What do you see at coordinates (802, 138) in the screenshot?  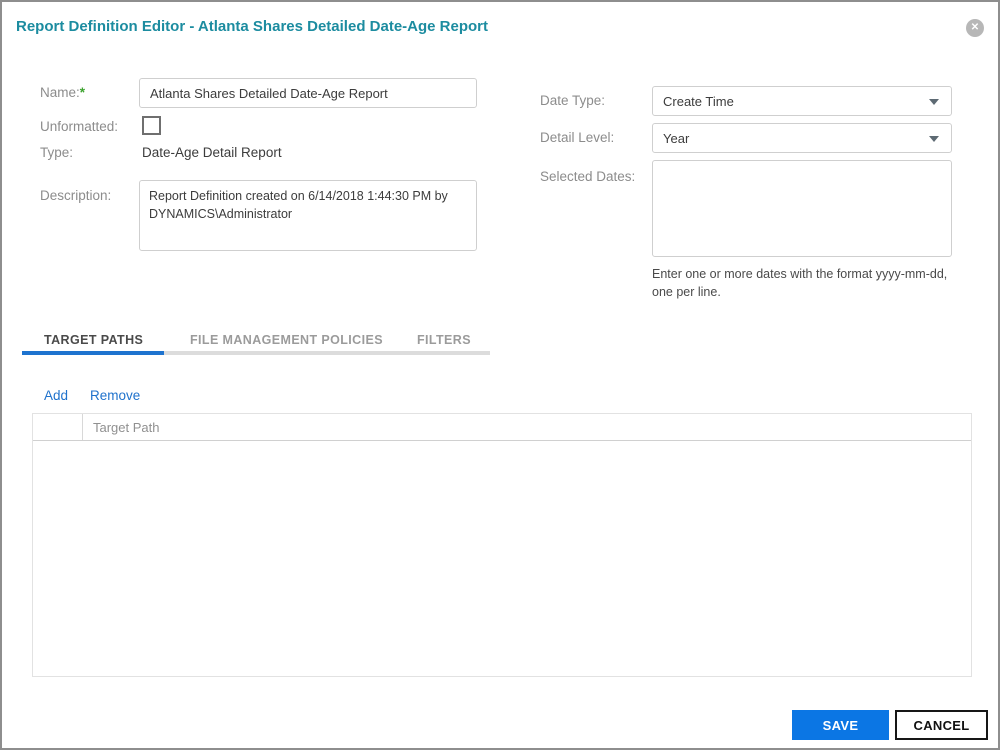 I see `detail-level-select: Year` at bounding box center [802, 138].